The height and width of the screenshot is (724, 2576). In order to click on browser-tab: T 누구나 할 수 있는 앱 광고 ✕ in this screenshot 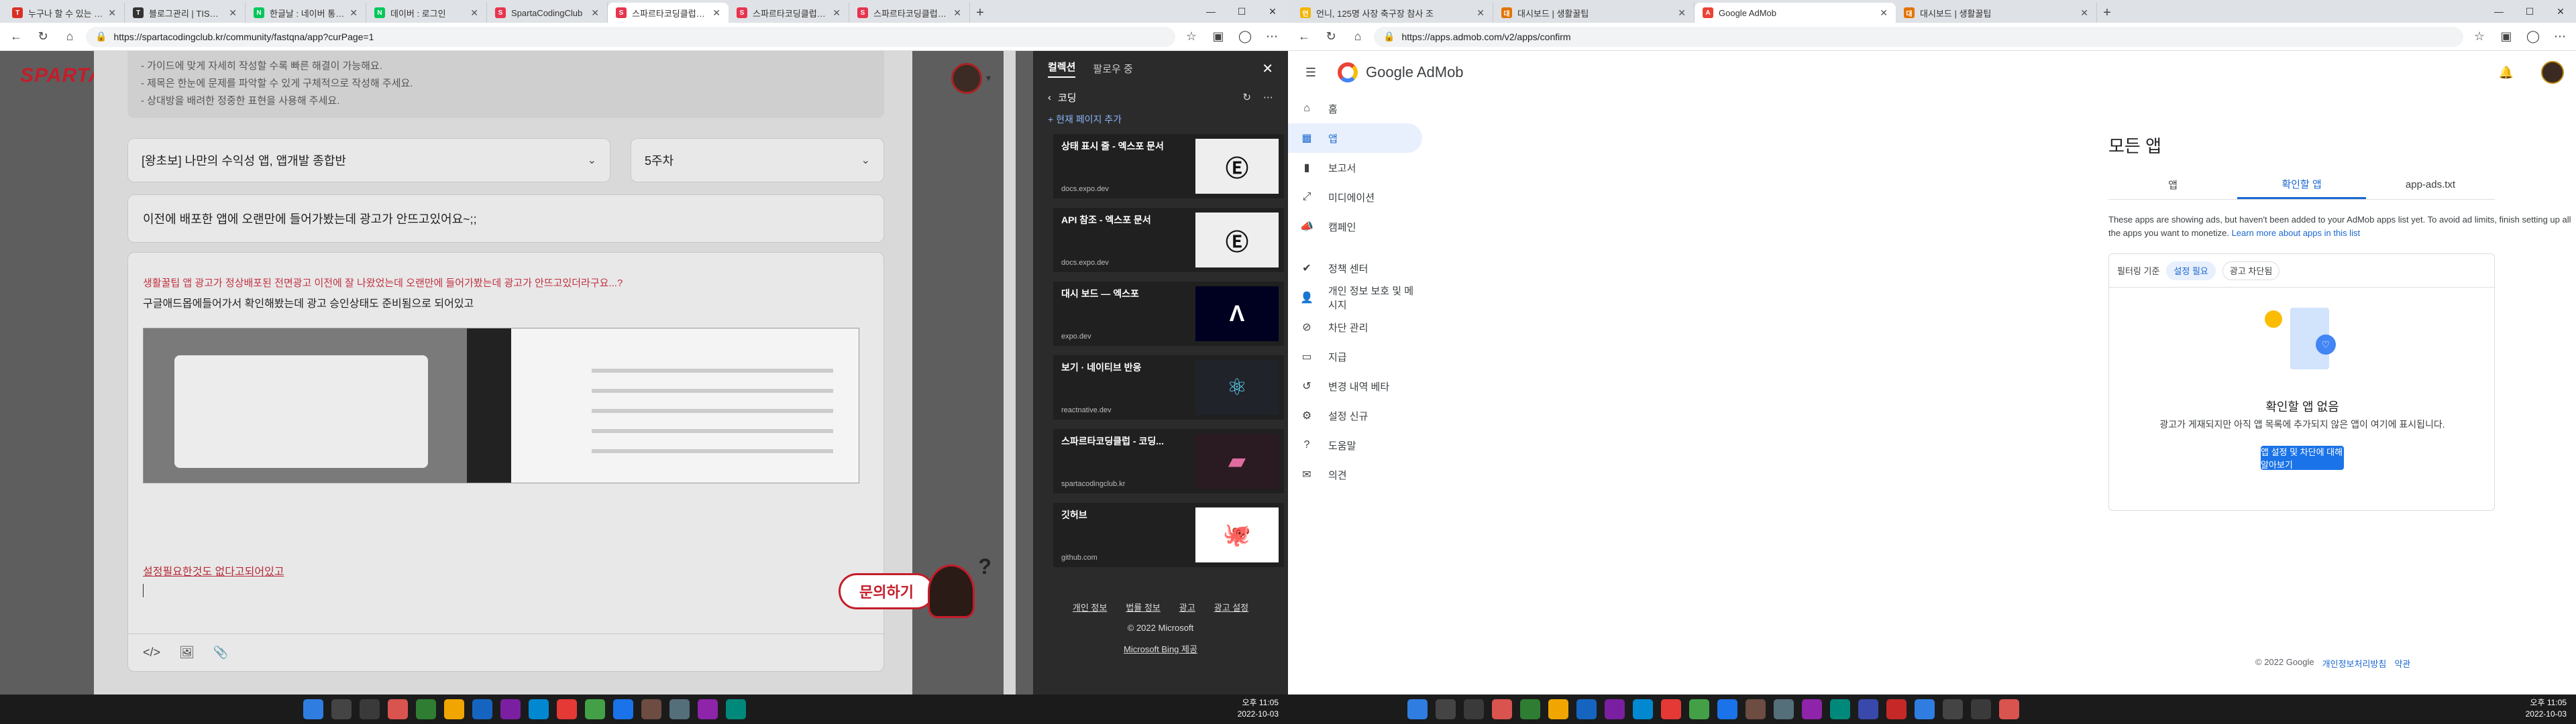, I will do `click(64, 13)`.